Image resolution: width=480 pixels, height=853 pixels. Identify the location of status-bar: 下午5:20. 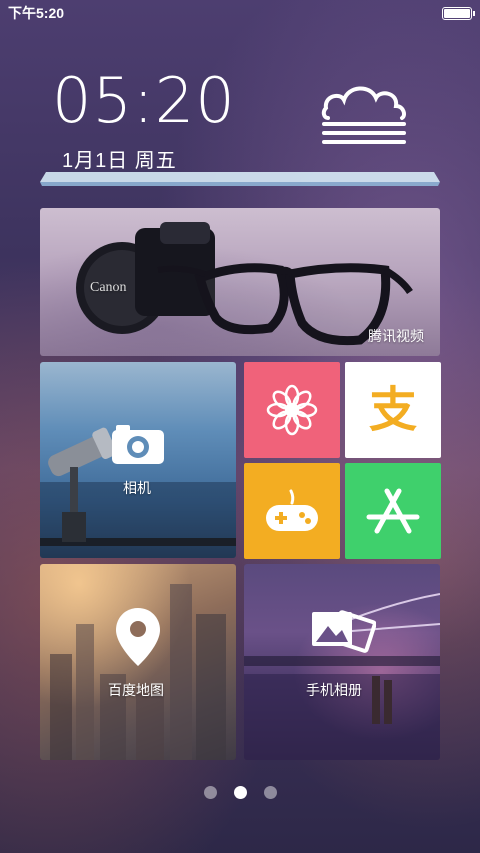
(240, 13).